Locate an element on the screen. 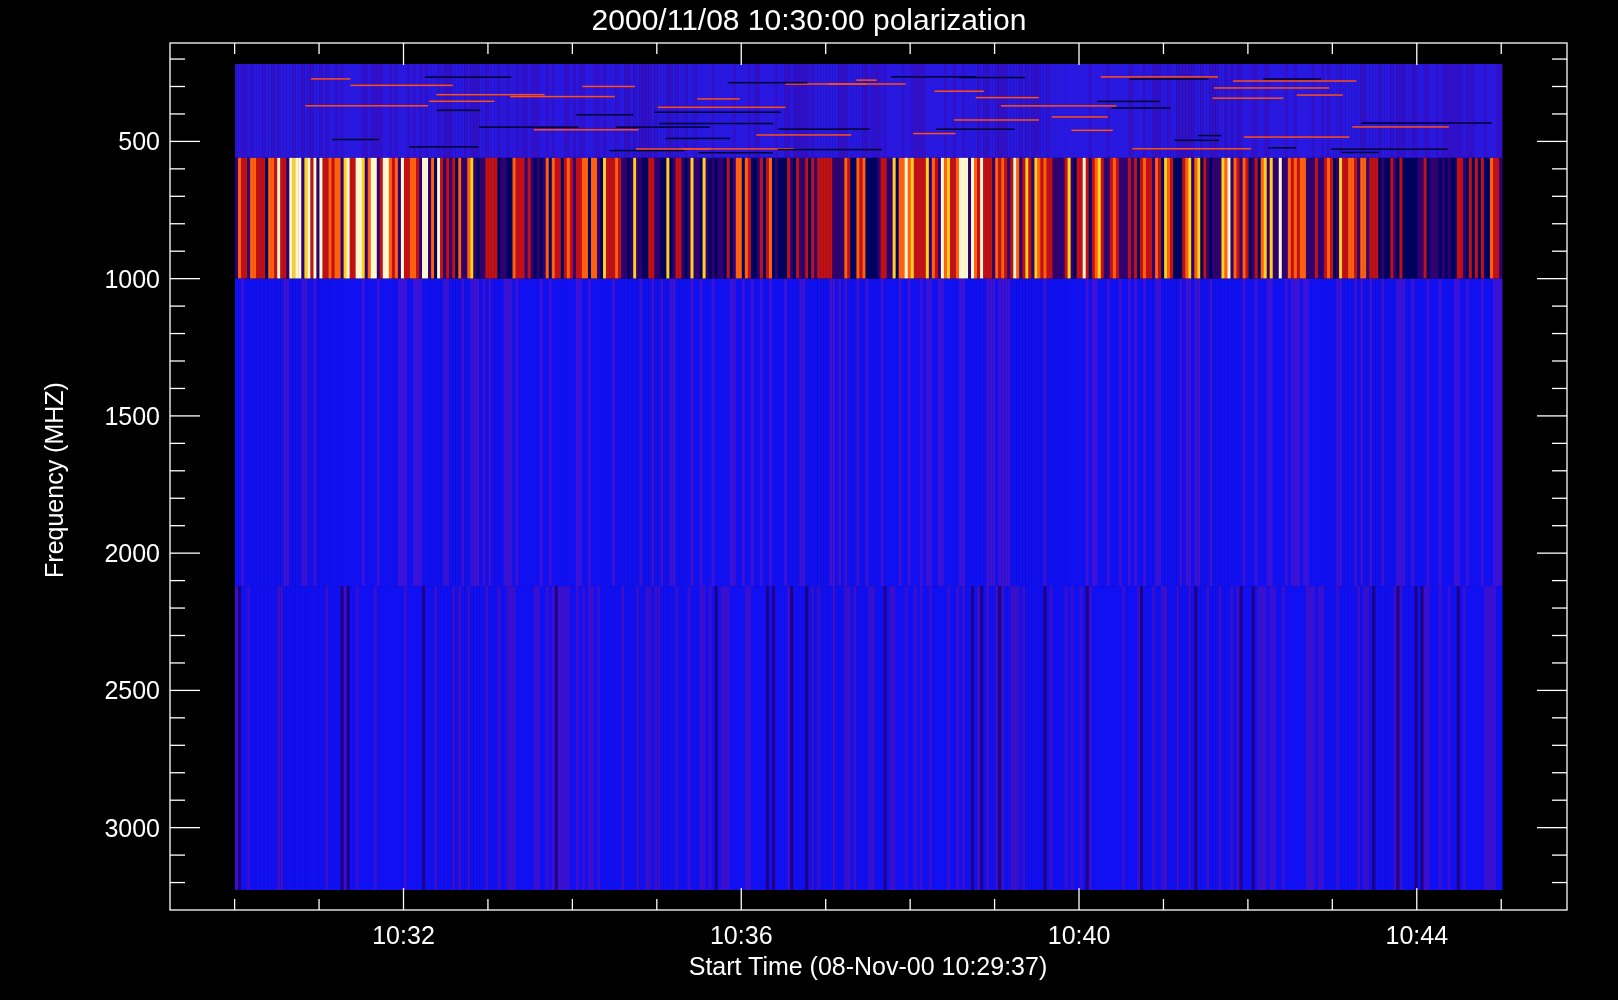 The height and width of the screenshot is (1000, 1618). x-axis-label: Start Time (08-Nov-00 10:29:37) is located at coordinates (868, 966).